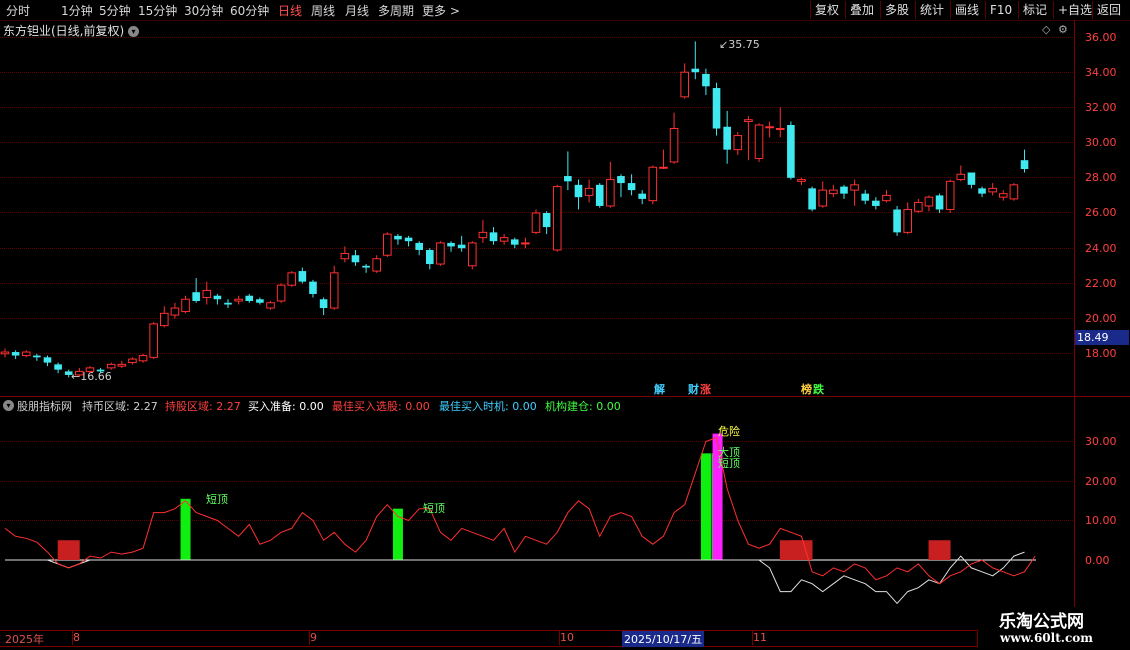  What do you see at coordinates (323, 10) in the screenshot?
I see `period-tab-weekly: 周线` at bounding box center [323, 10].